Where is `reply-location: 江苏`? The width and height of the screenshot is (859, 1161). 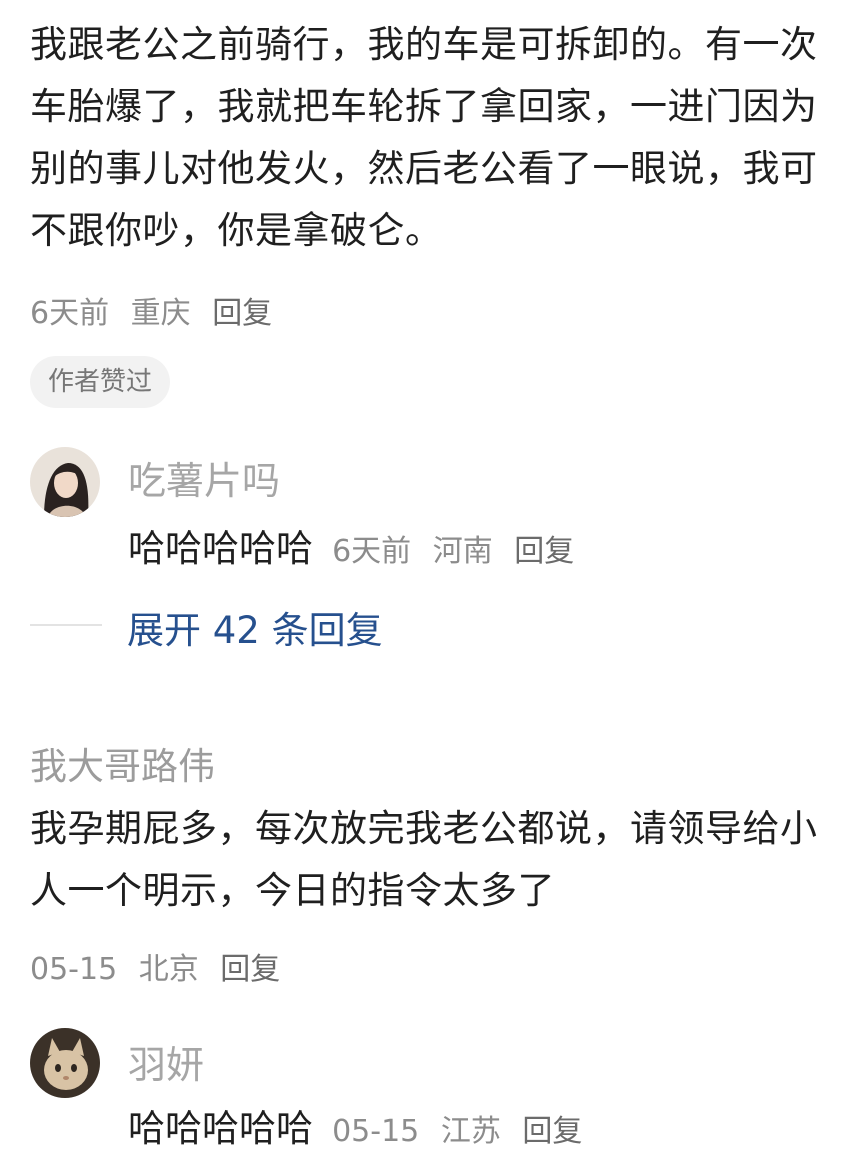
reply-location: 江苏 is located at coordinates (470, 1131).